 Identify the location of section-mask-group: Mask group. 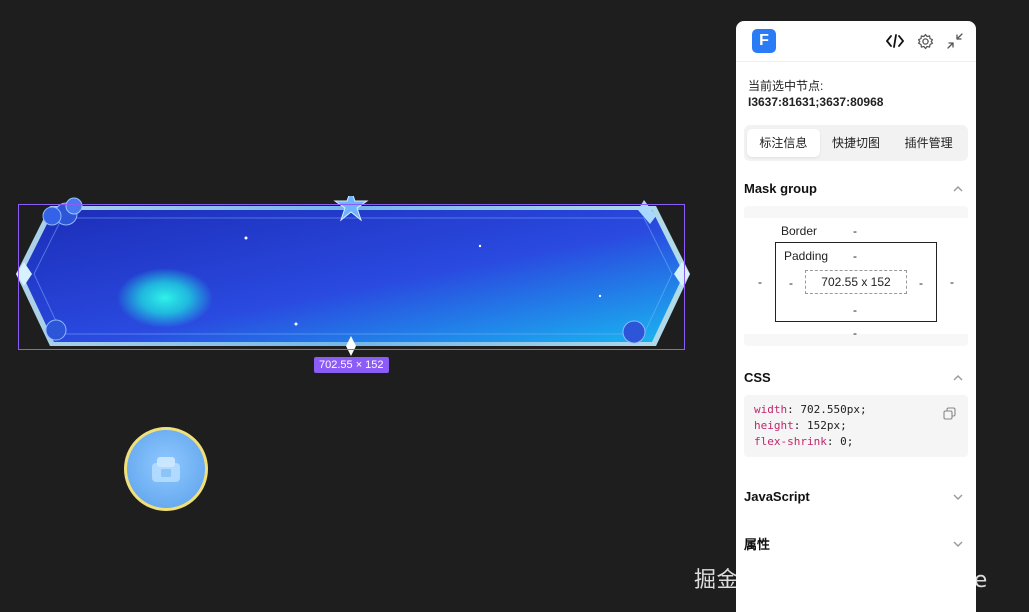
(856, 188).